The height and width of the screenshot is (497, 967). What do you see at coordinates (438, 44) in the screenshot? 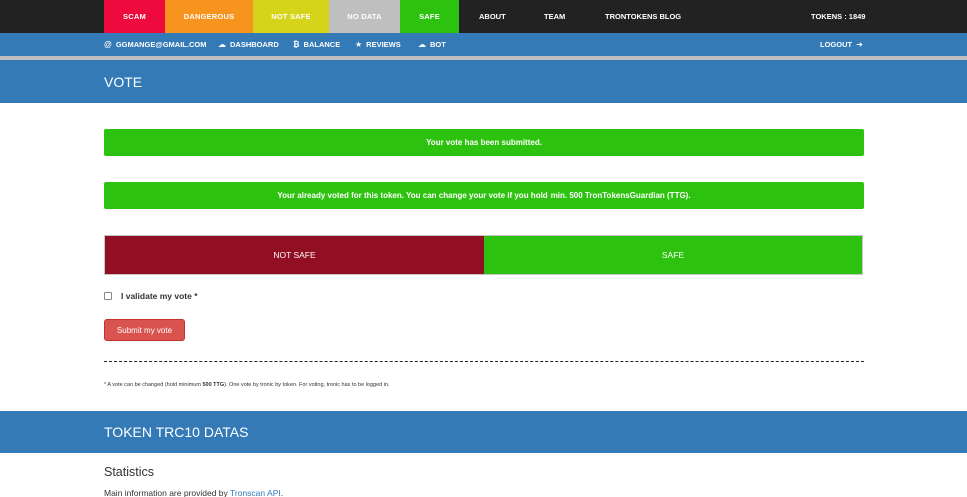
I see `nav-bot-label: BOT` at bounding box center [438, 44].